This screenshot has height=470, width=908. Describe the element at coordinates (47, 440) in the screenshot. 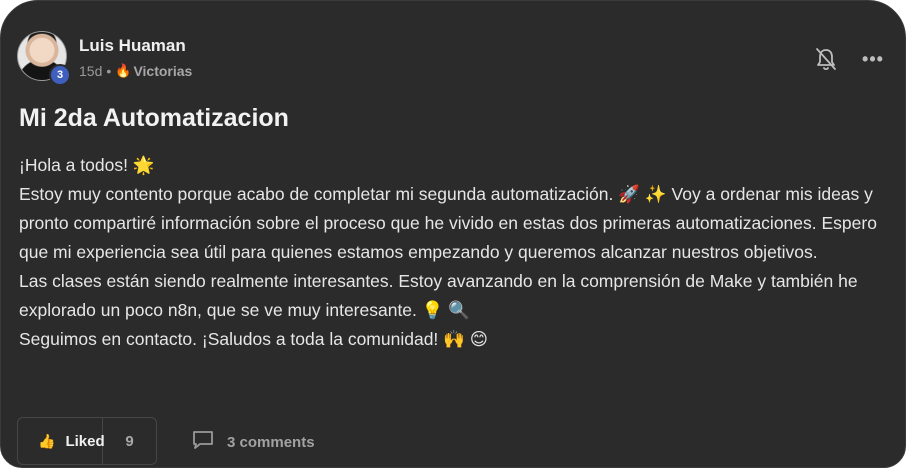

I see `thumbs-up-icon: 👍` at that location.